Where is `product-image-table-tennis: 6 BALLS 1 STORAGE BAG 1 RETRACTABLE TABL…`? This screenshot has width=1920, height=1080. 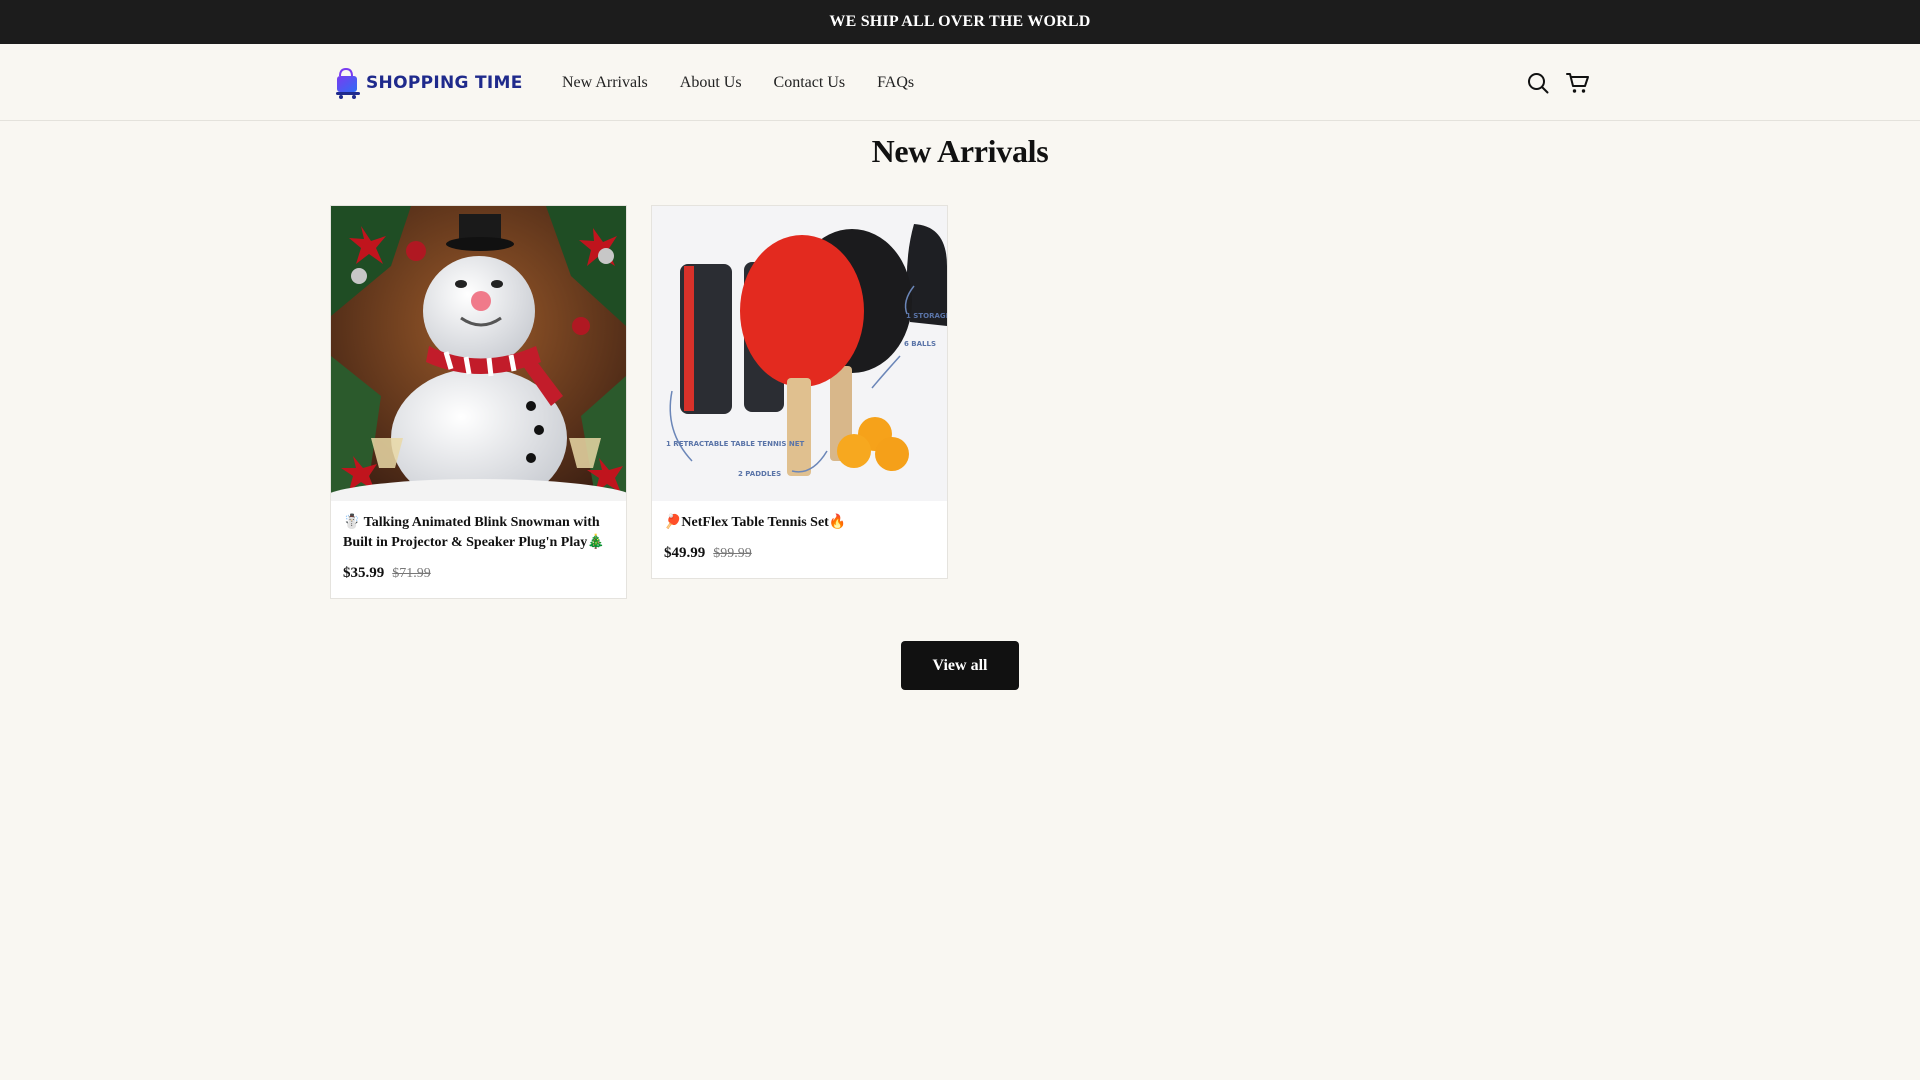
product-image-table-tennis: 6 BALLS 1 STORAGE BAG 1 RETRACTABLE TABL… is located at coordinates (799, 353).